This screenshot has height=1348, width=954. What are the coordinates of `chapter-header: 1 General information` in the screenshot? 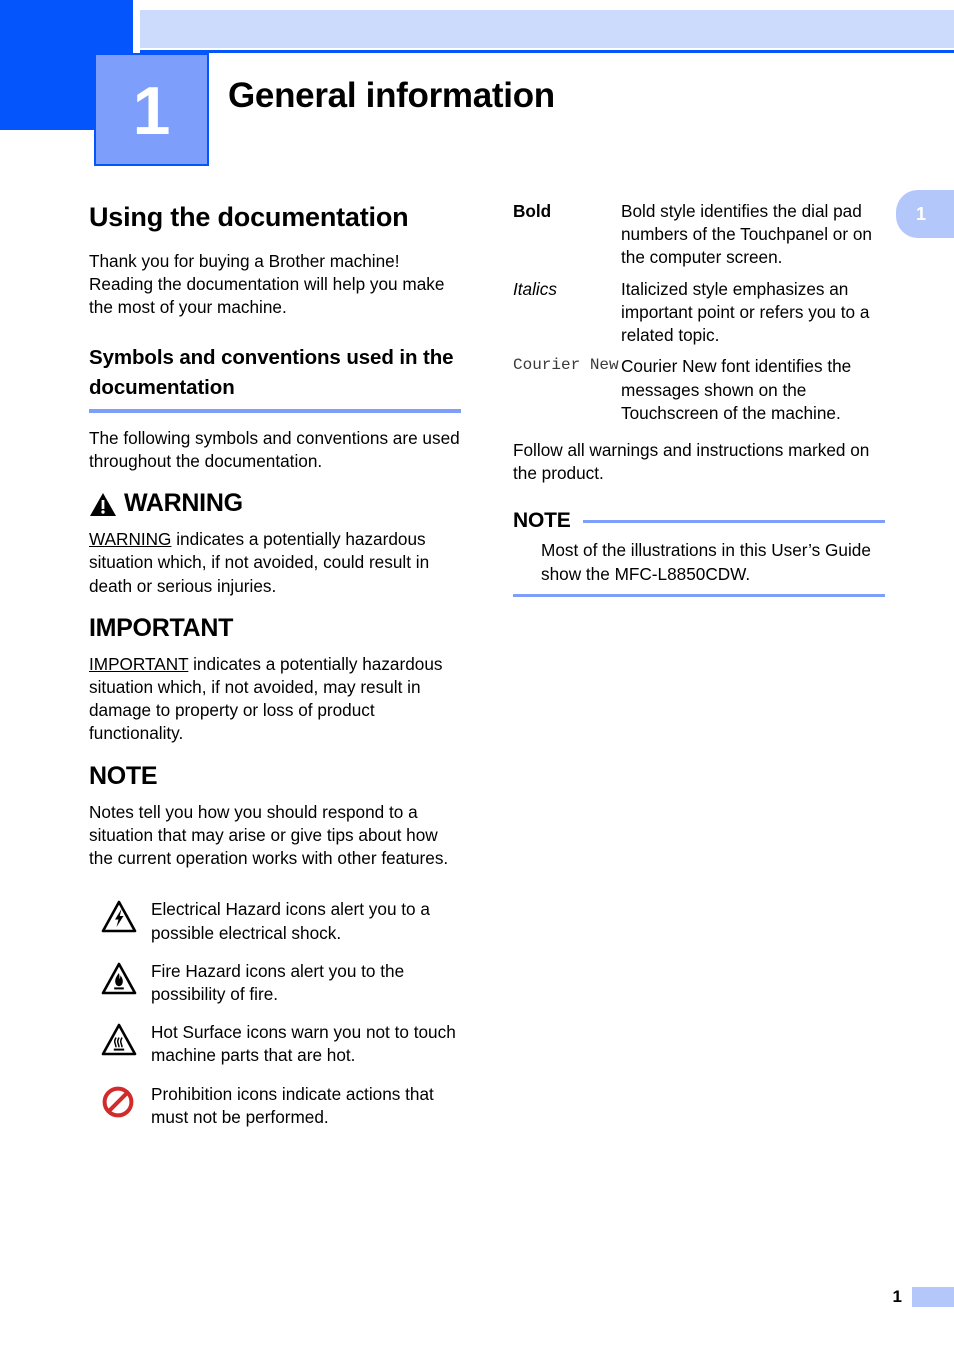 It's located at (477, 87).